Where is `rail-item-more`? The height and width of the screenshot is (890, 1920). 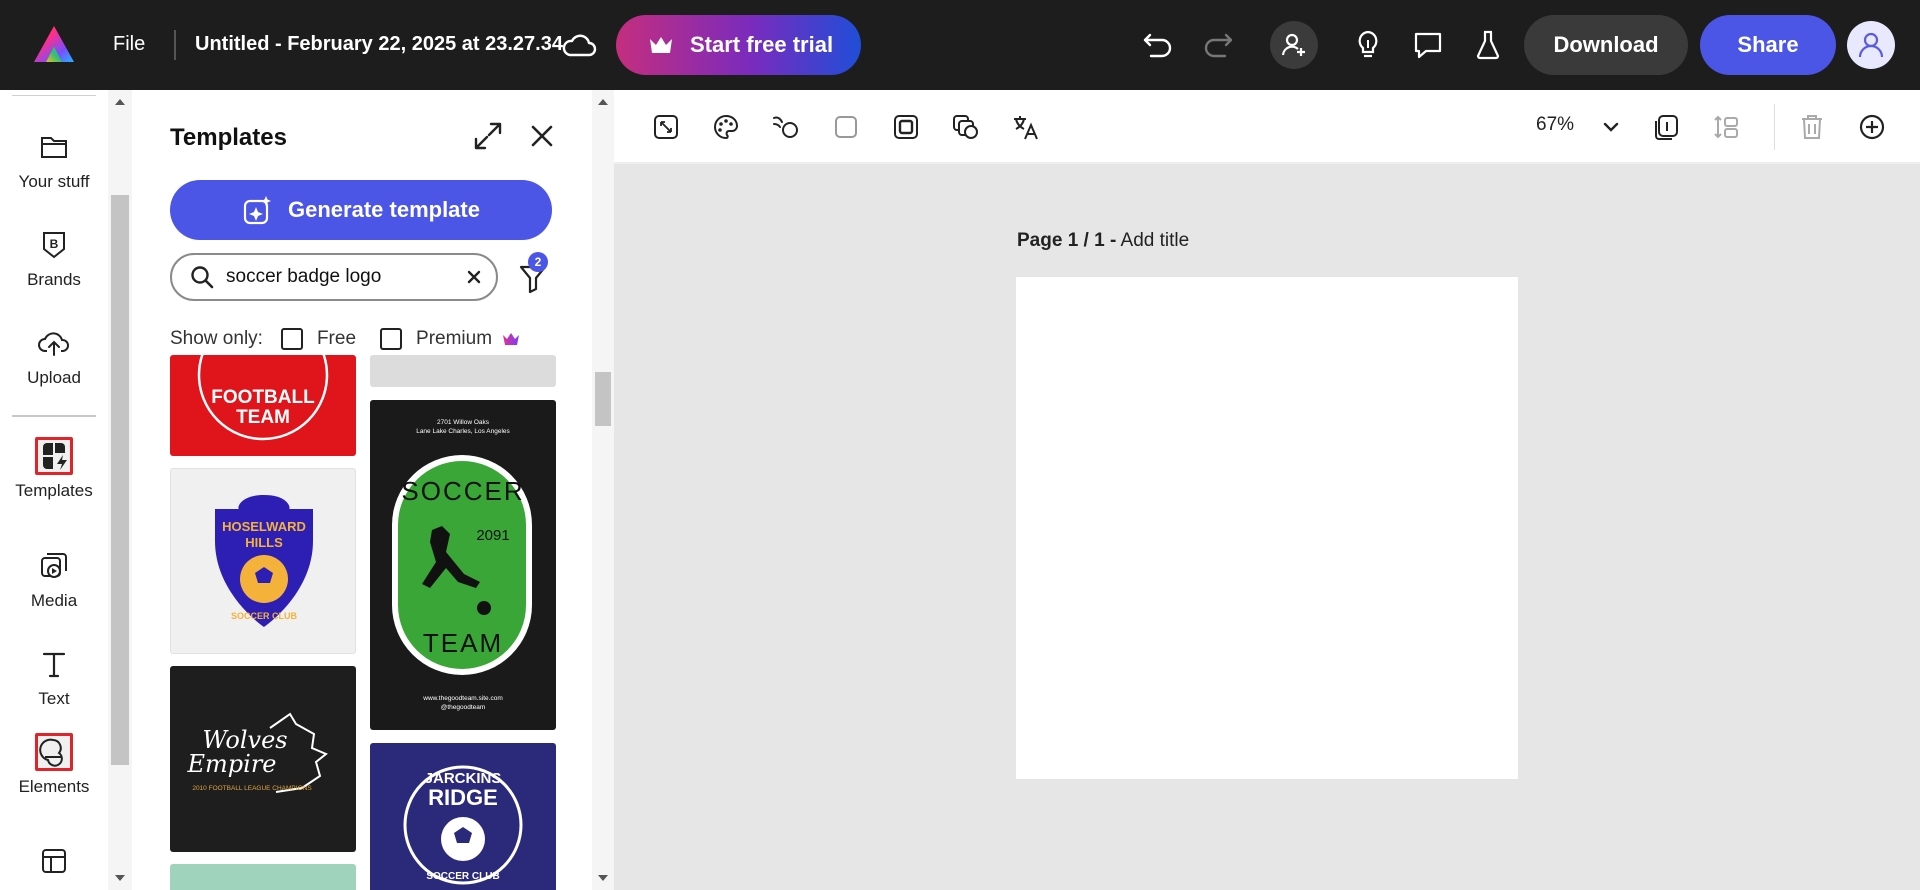
rail-item-more is located at coordinates (54, 861).